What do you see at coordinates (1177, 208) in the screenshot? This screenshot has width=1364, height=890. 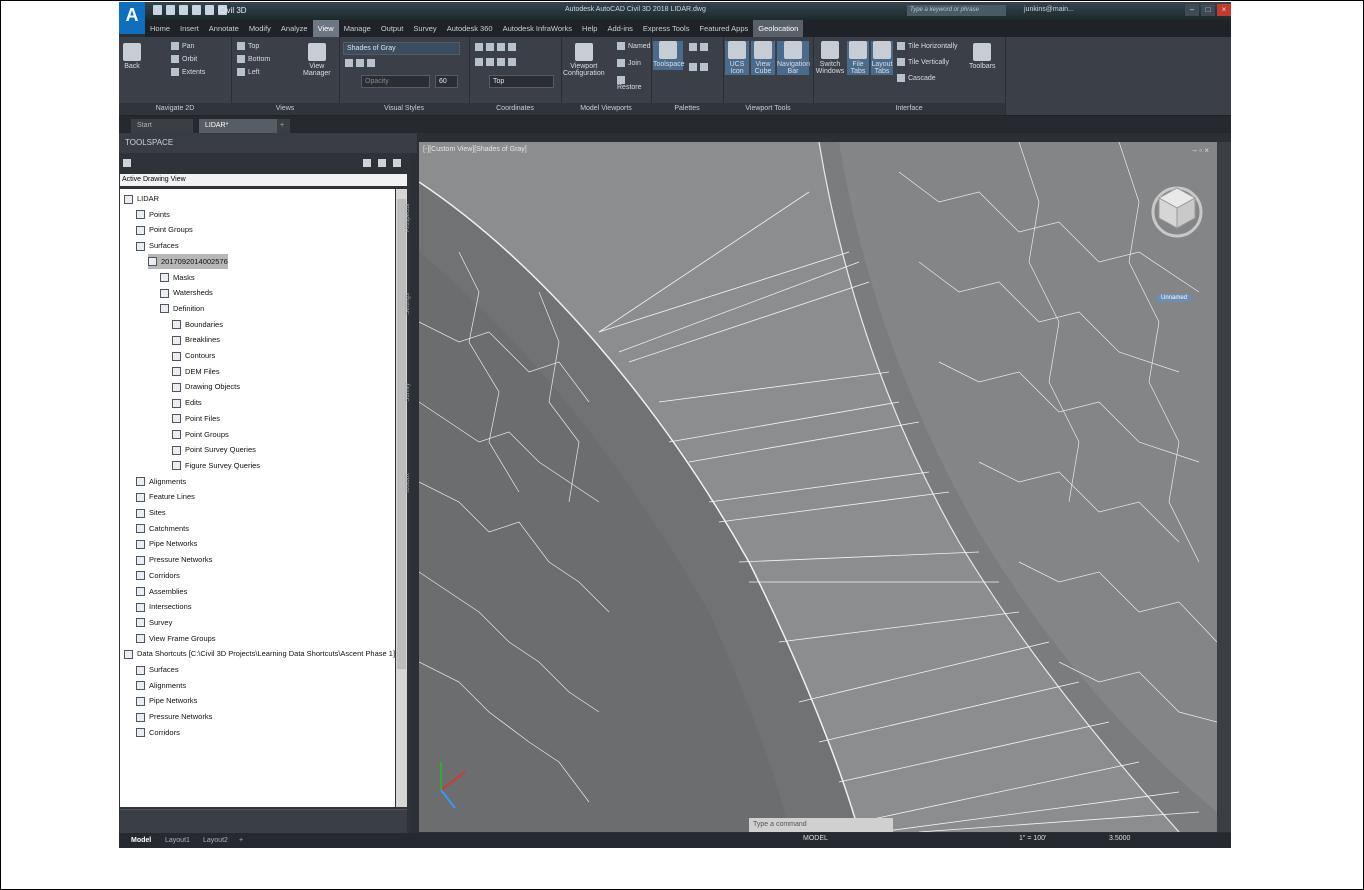 I see `view-cube` at bounding box center [1177, 208].